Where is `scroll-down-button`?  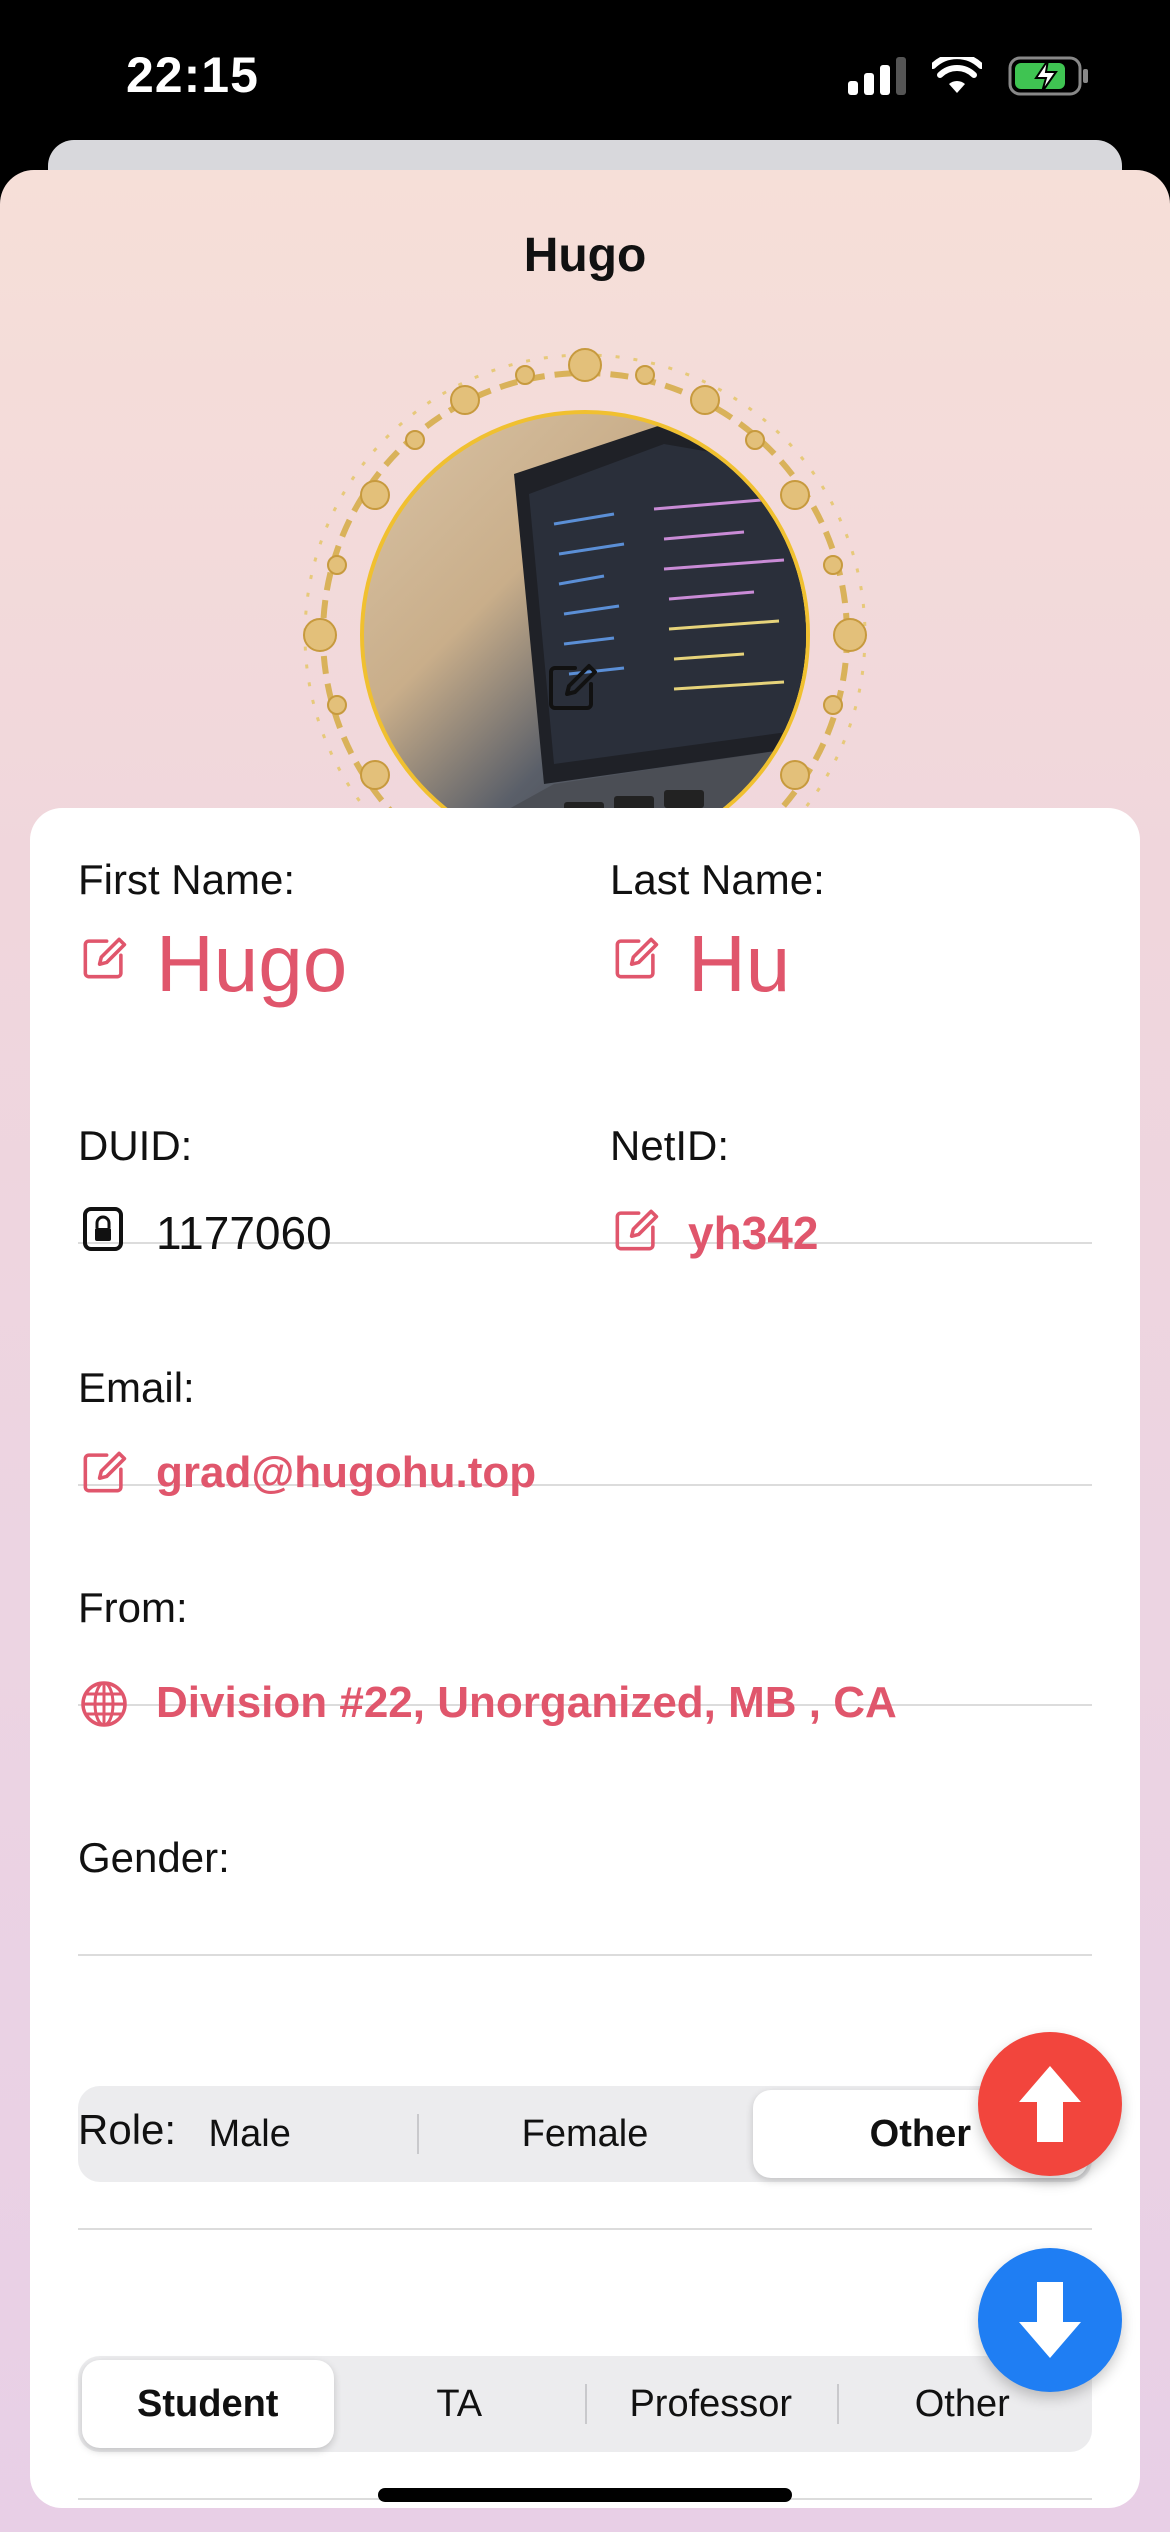
scroll-down-button is located at coordinates (1050, 2320).